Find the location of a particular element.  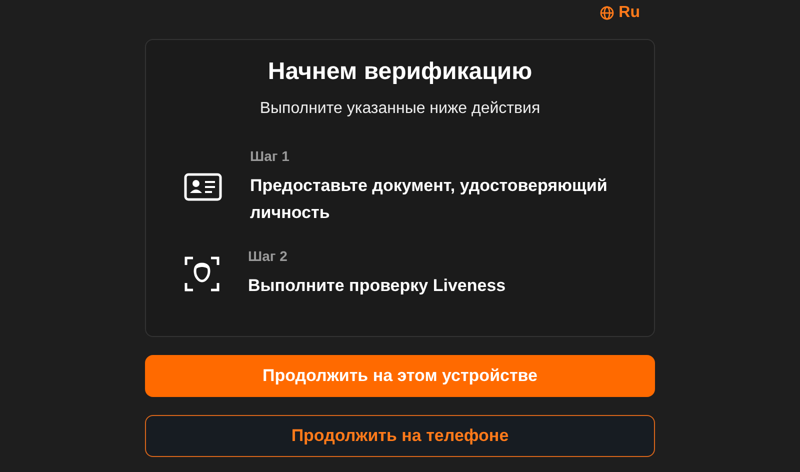

face-scan-icon is located at coordinates (202, 274).